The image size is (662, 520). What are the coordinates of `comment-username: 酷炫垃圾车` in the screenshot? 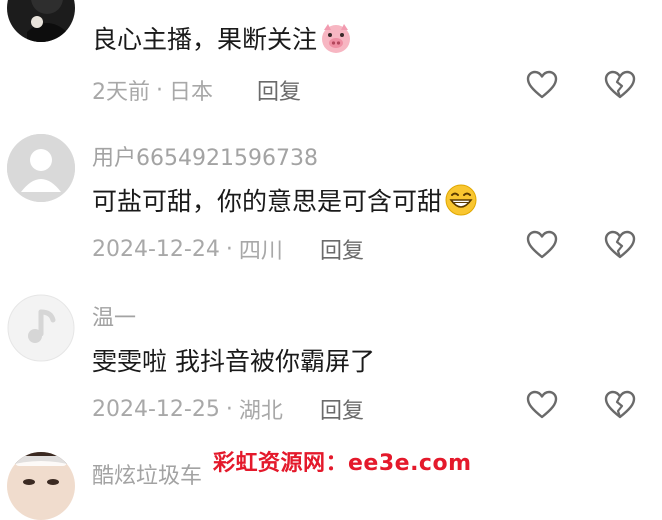 It's located at (147, 474).